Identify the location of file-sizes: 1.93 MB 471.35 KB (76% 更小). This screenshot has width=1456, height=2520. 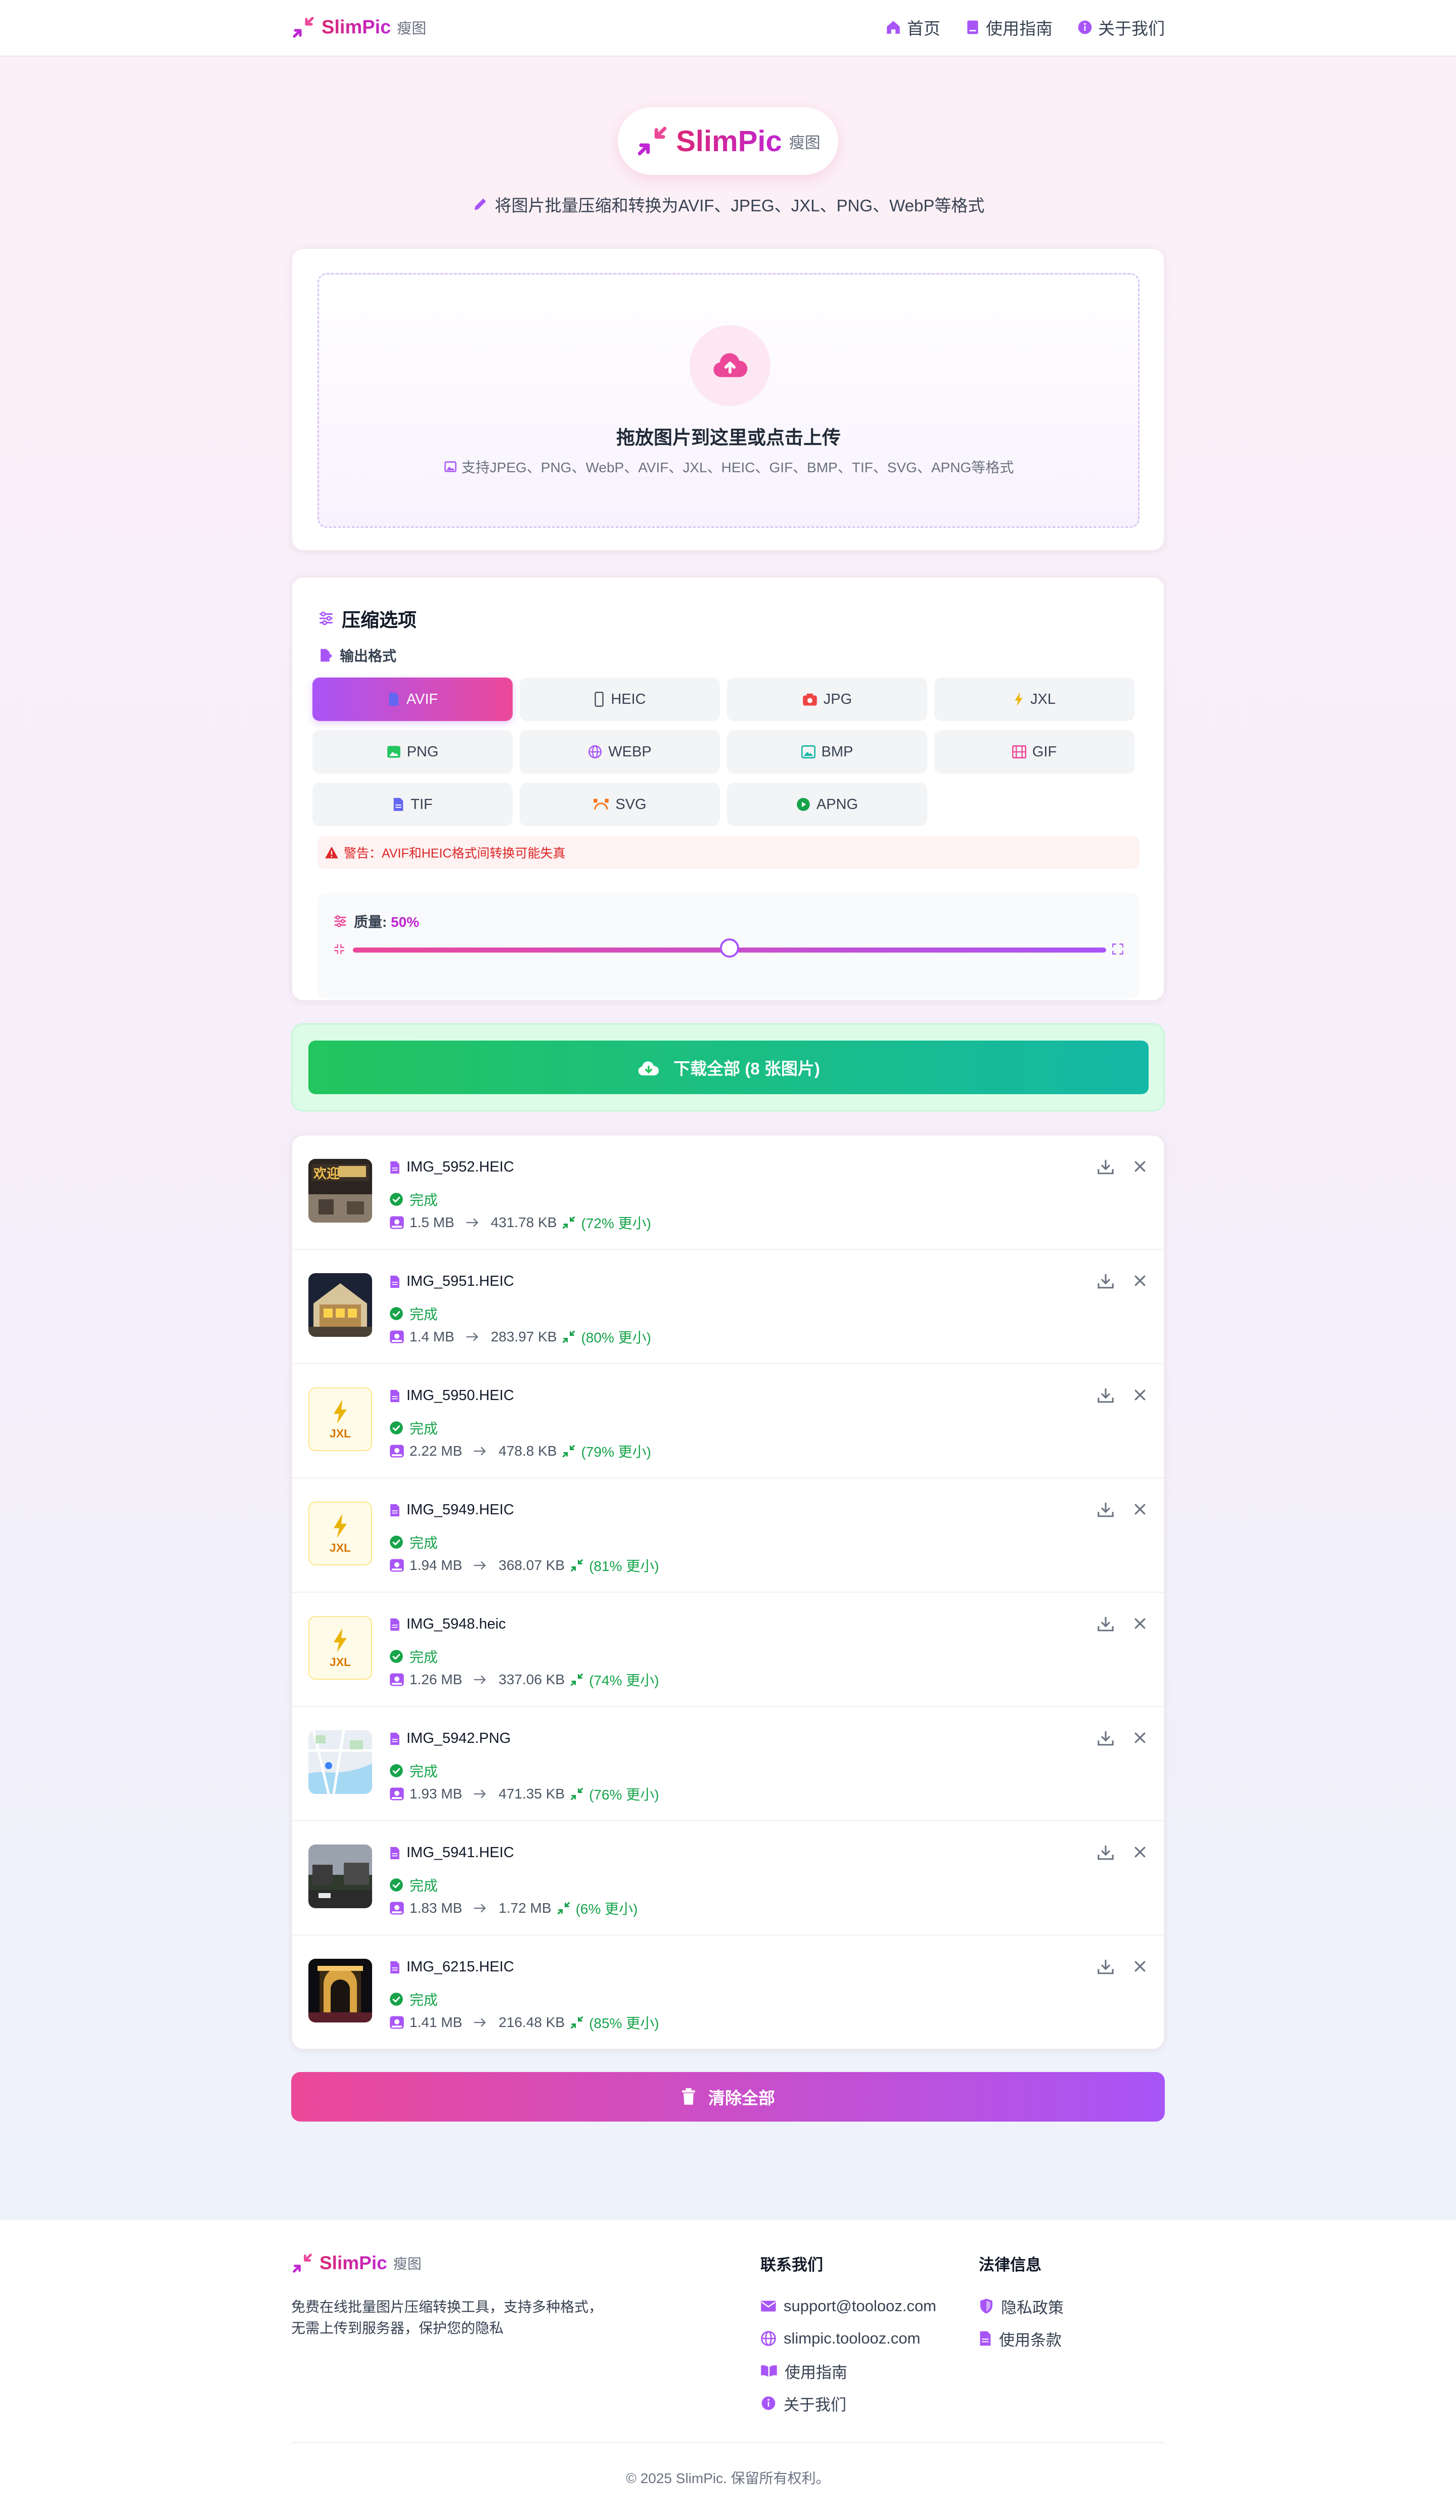
(524, 1794).